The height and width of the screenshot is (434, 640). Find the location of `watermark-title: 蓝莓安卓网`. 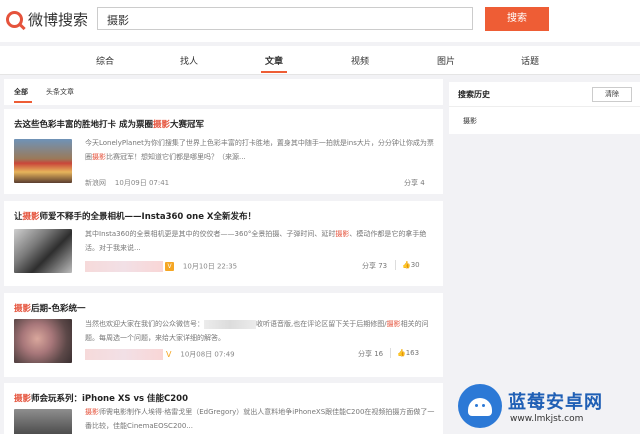

watermark-title: 蓝莓安卓网 is located at coordinates (555, 402).